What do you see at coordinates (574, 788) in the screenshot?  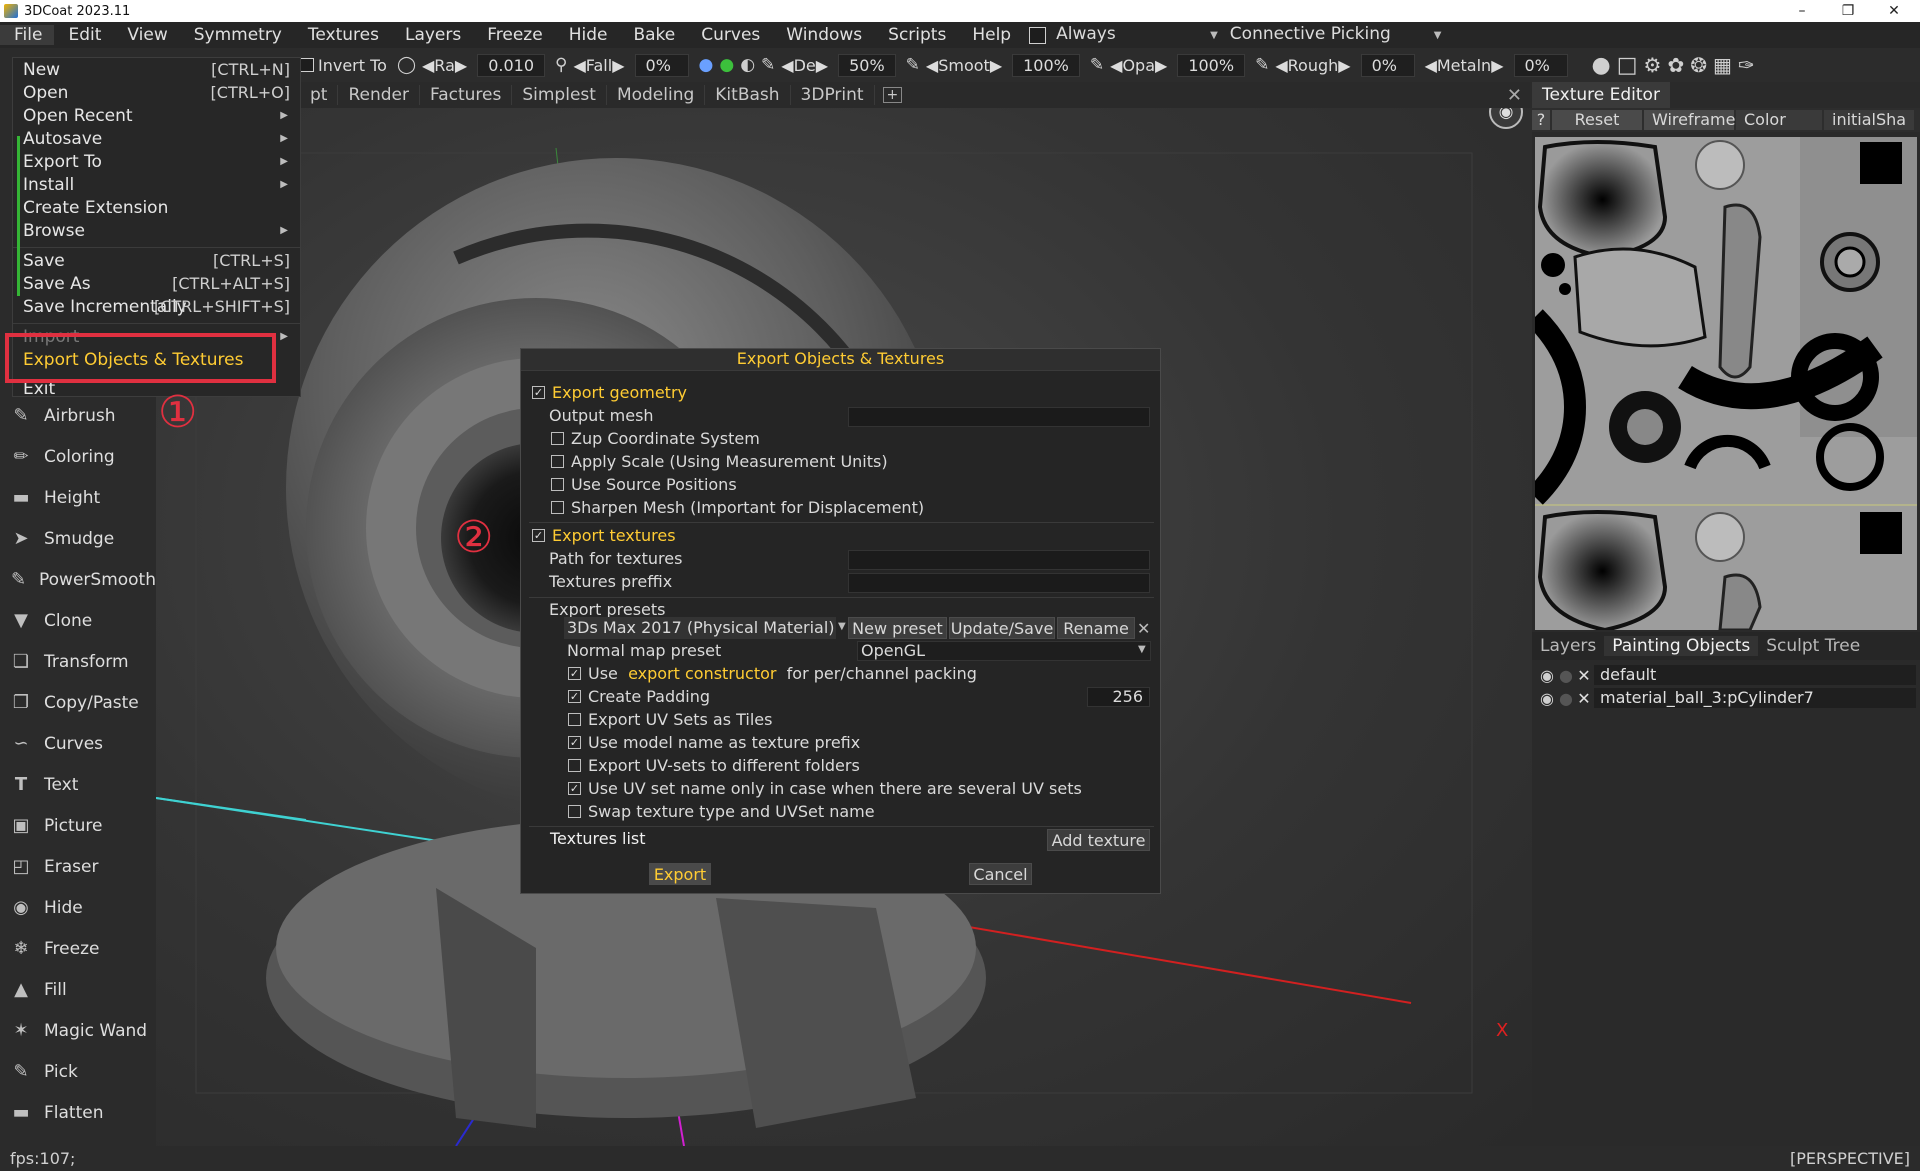 I see `uv-set-name-checkbox: ✓` at bounding box center [574, 788].